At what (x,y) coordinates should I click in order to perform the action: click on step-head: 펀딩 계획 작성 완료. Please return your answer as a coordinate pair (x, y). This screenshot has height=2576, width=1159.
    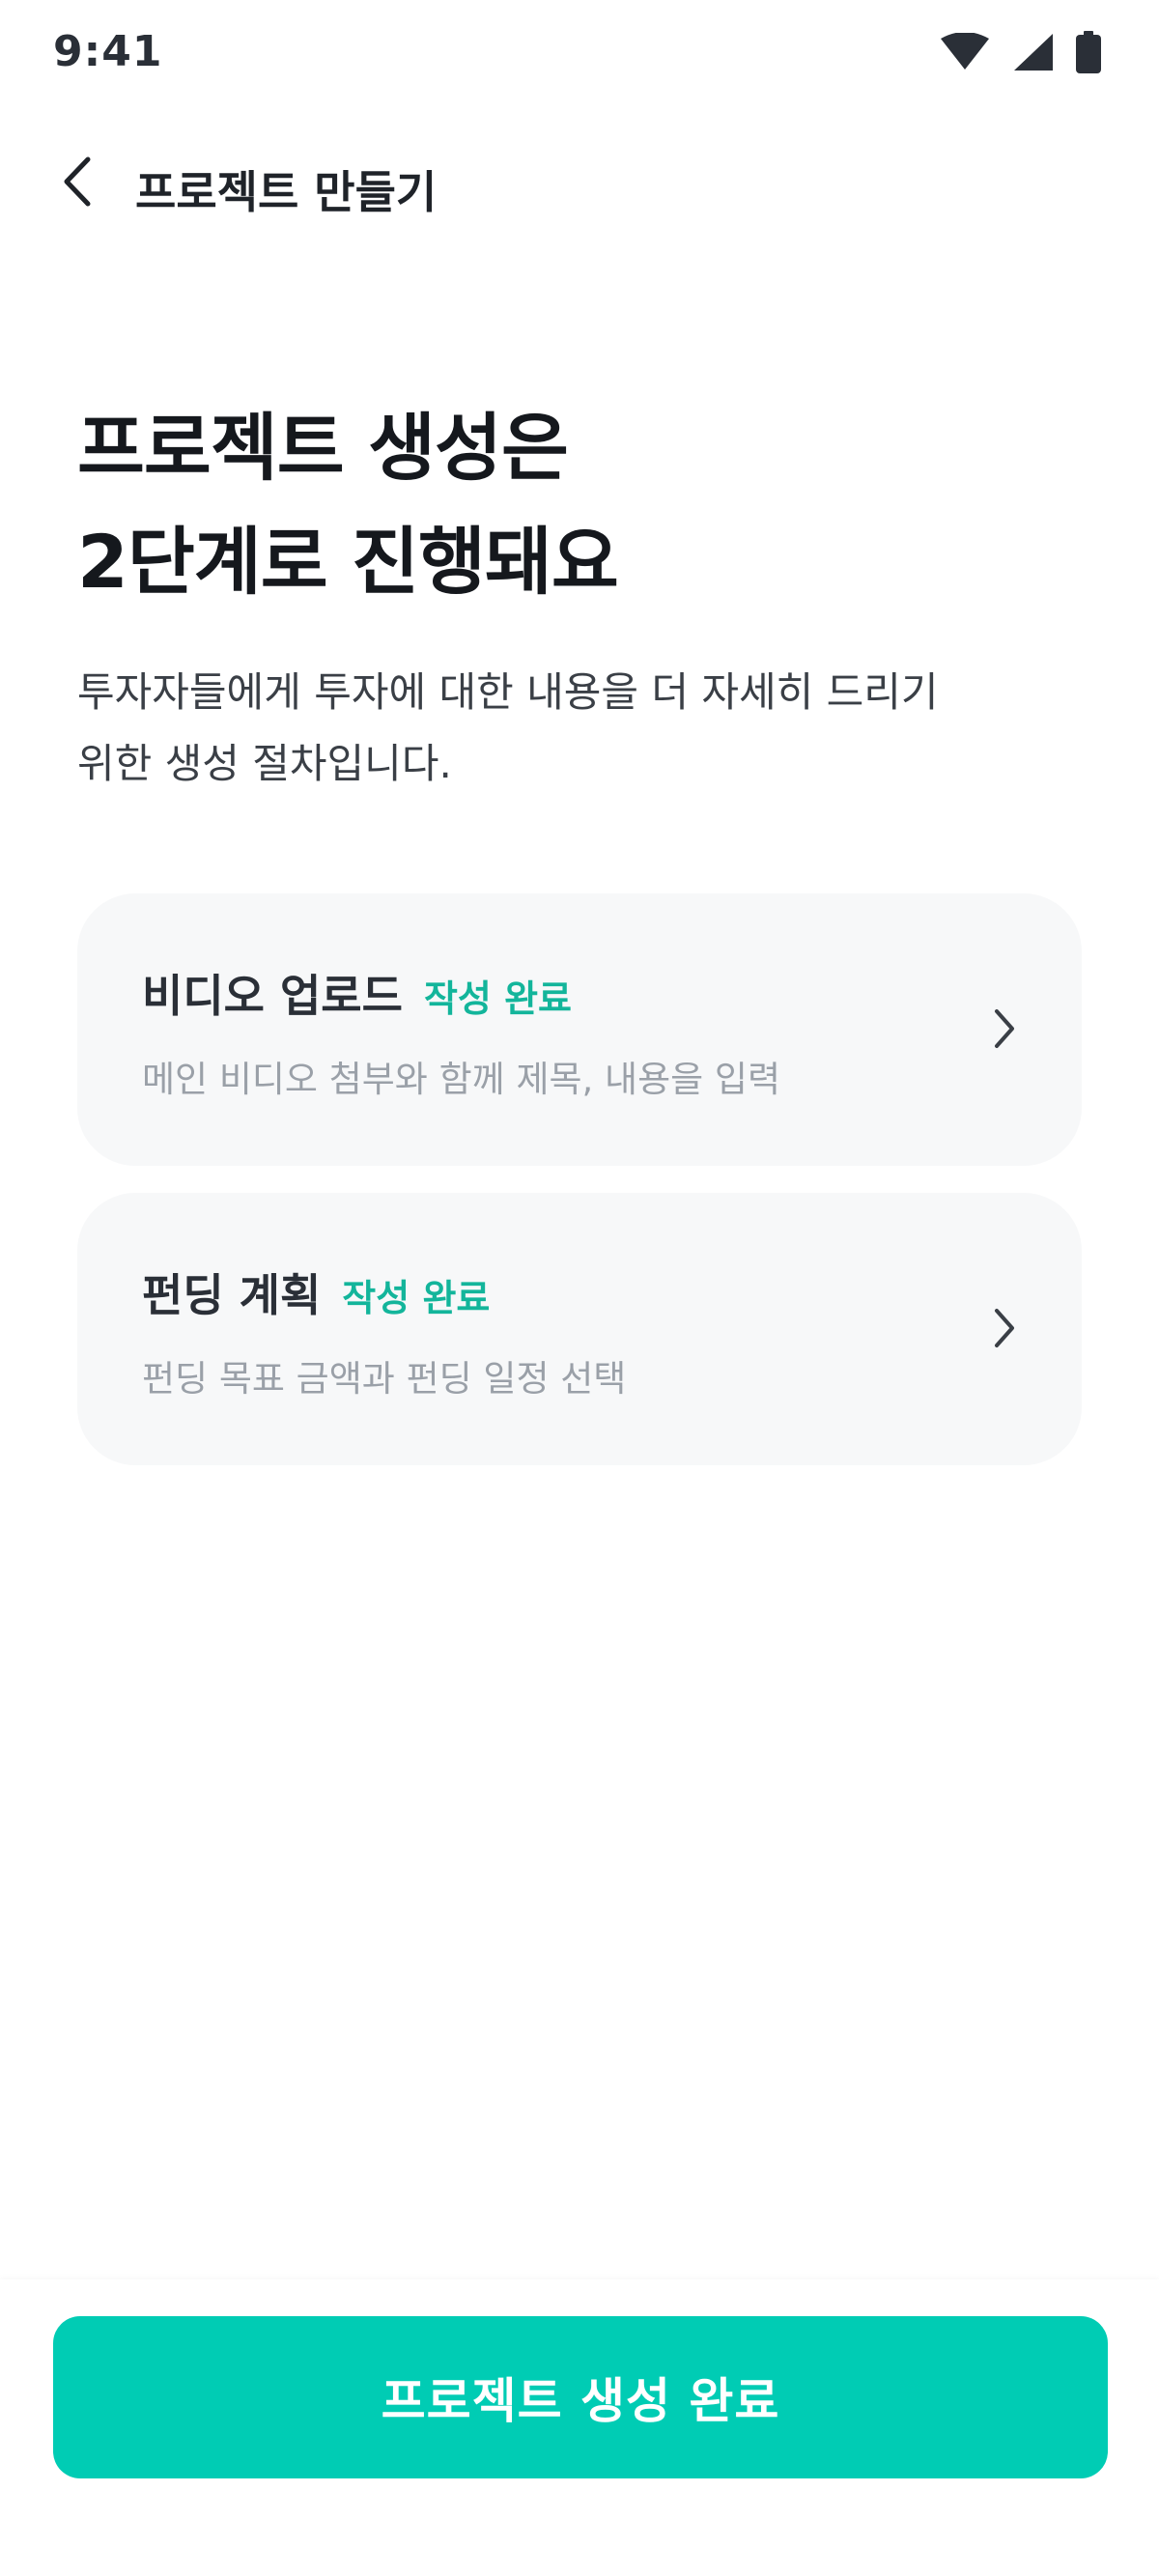
    Looking at the image, I should click on (316, 1292).